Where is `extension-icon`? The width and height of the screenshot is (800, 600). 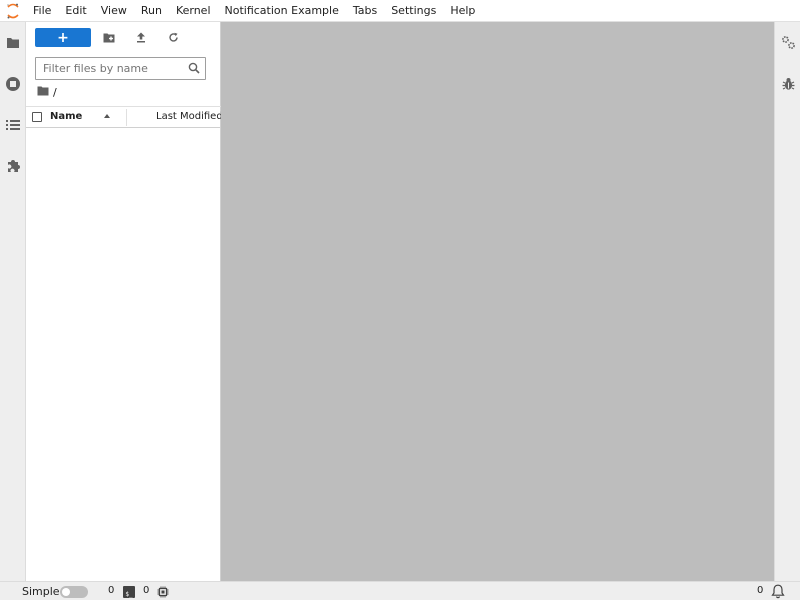 extension-icon is located at coordinates (13, 166).